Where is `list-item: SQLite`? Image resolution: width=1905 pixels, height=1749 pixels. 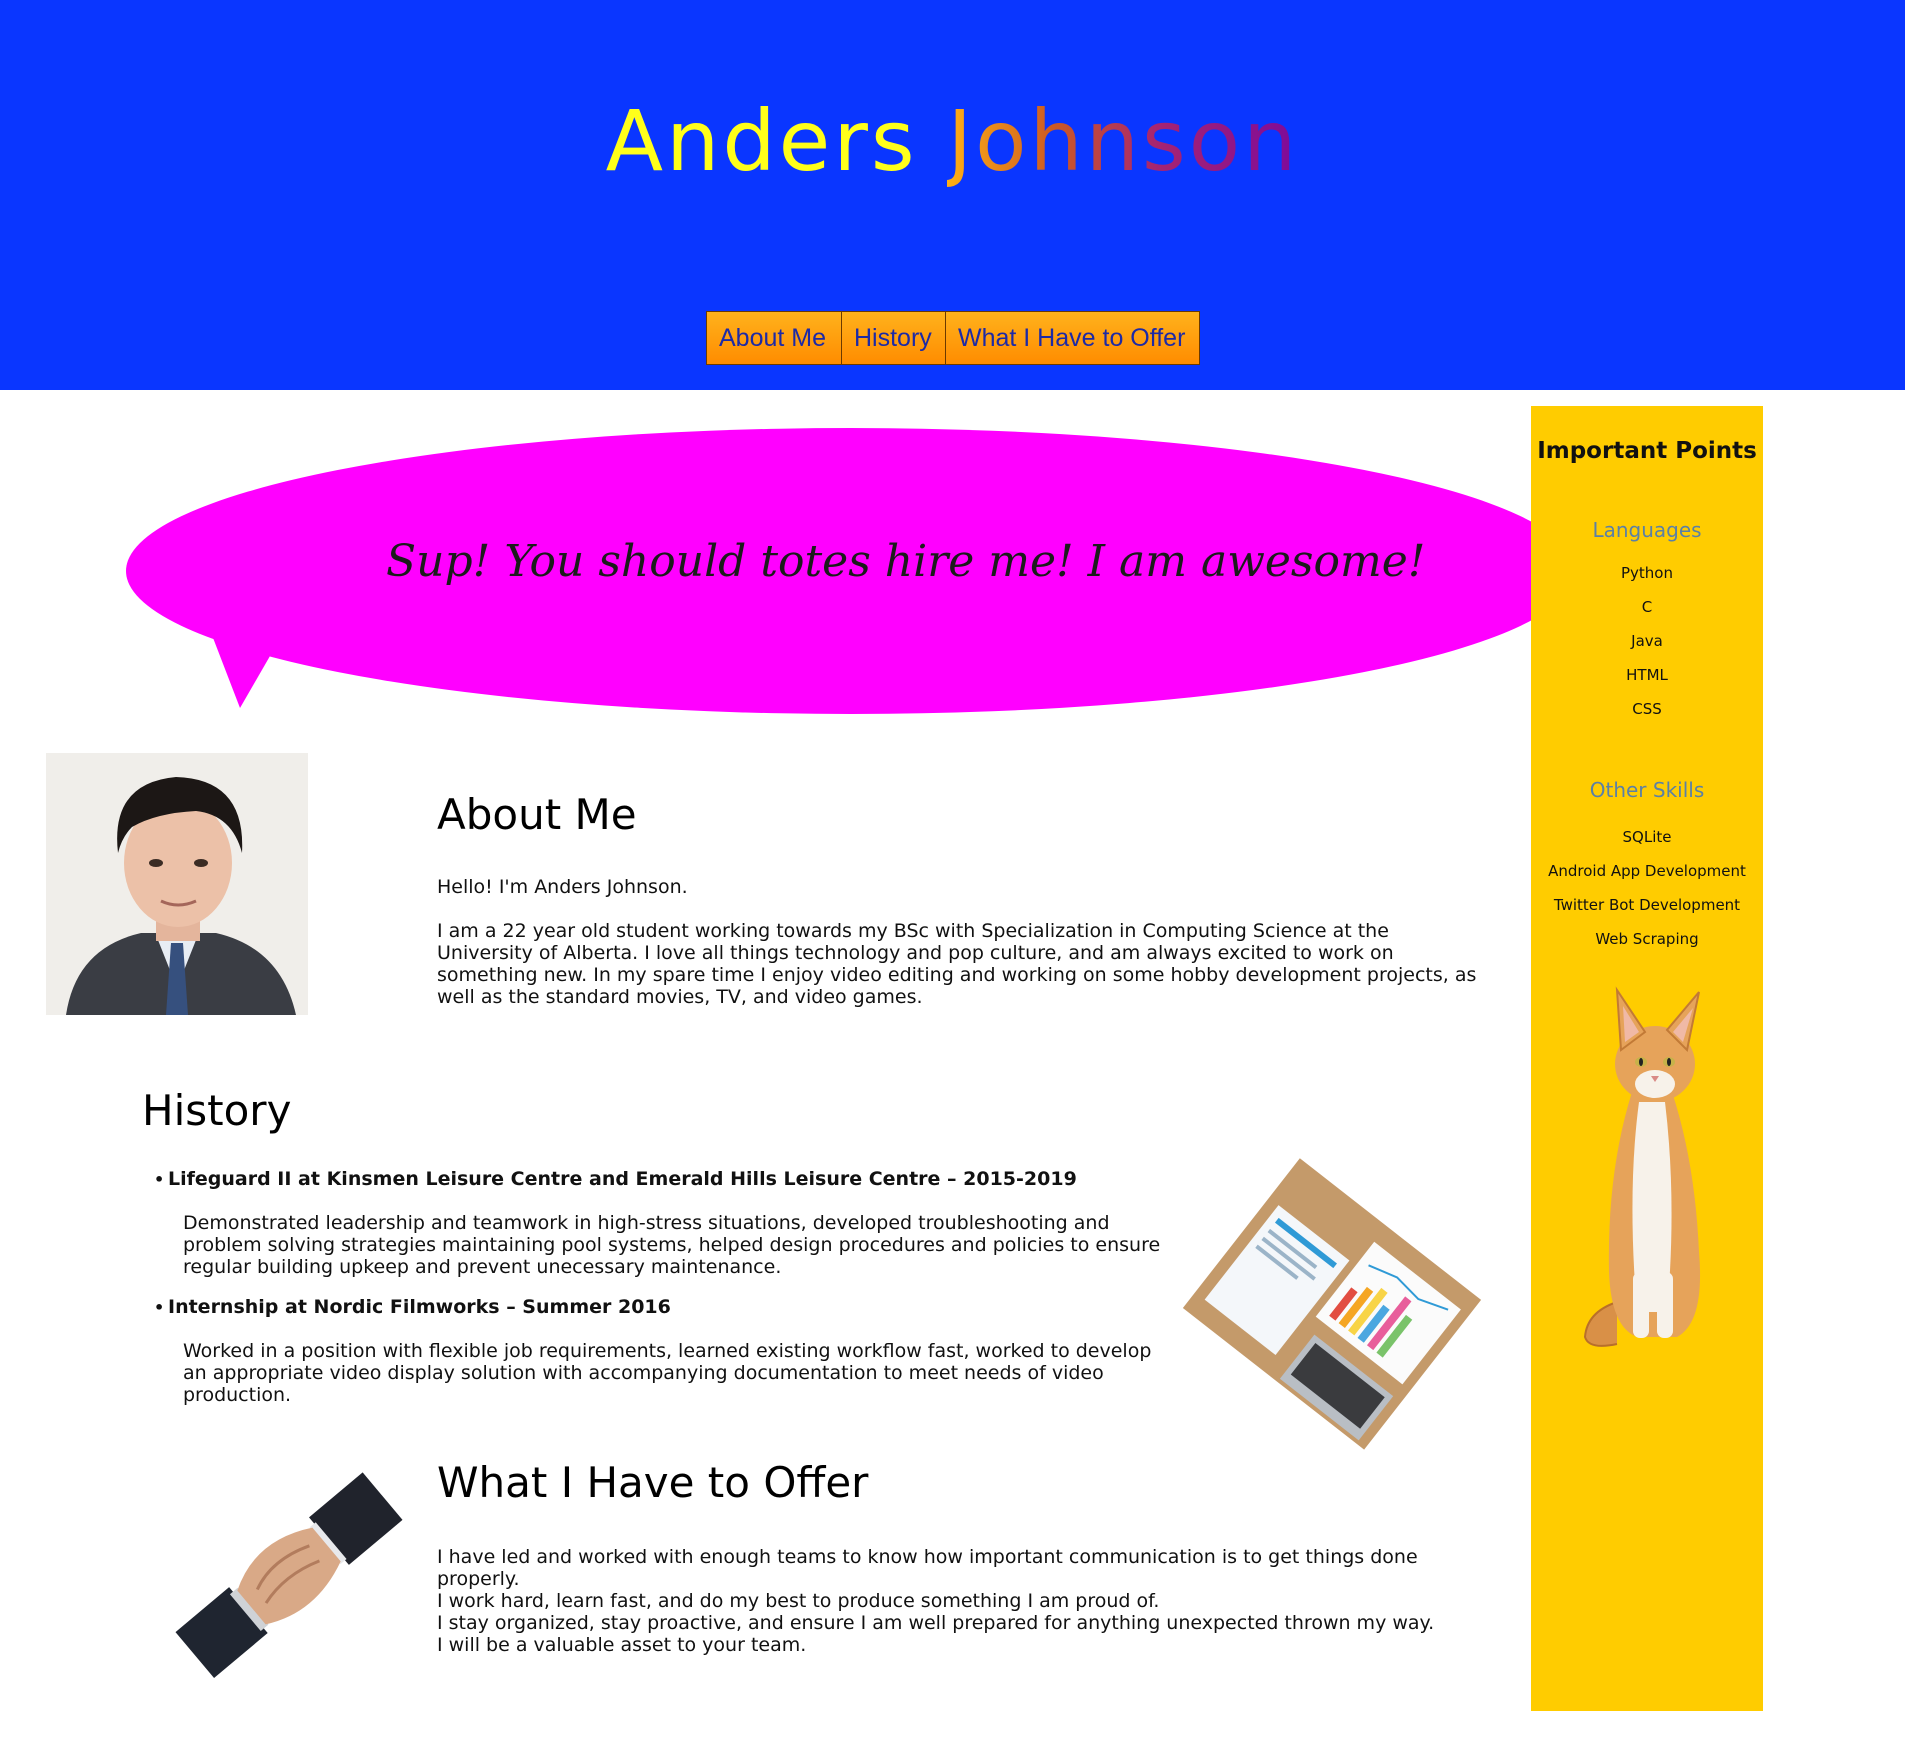
list-item: SQLite is located at coordinates (1647, 837).